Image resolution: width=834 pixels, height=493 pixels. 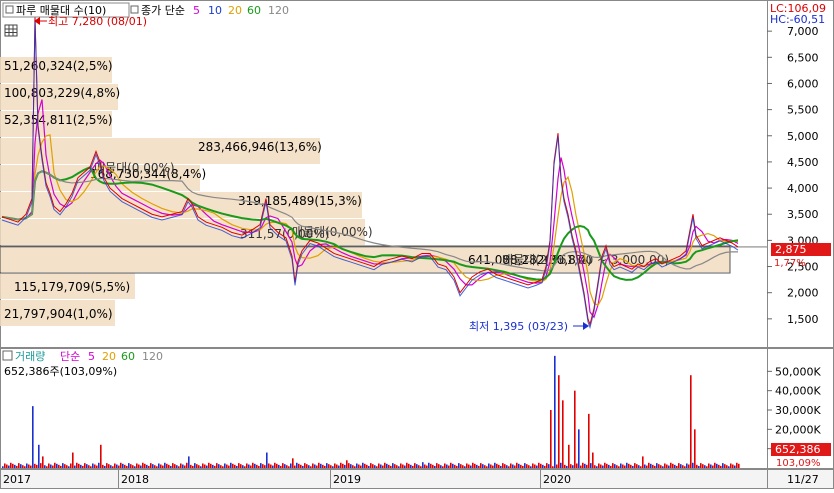 I want to click on y-tick-label: 6,500, so click(x=803, y=57).